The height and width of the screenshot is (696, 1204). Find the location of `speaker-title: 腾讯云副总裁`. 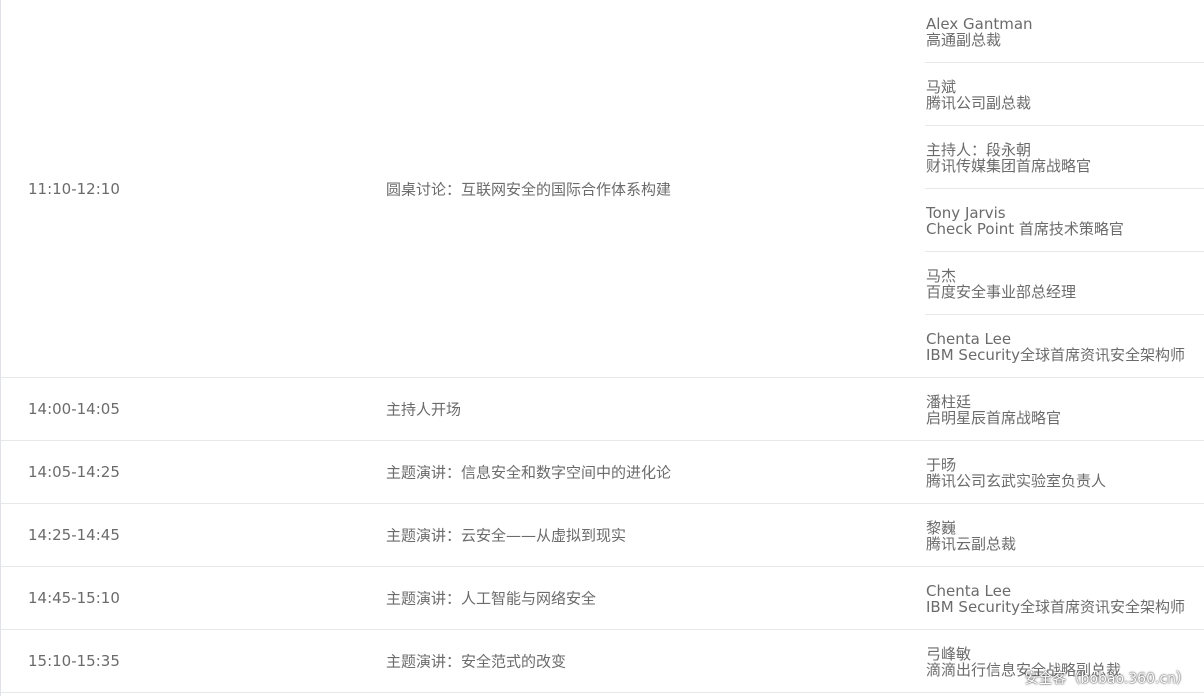

speaker-title: 腾讯云副总裁 is located at coordinates (971, 544).